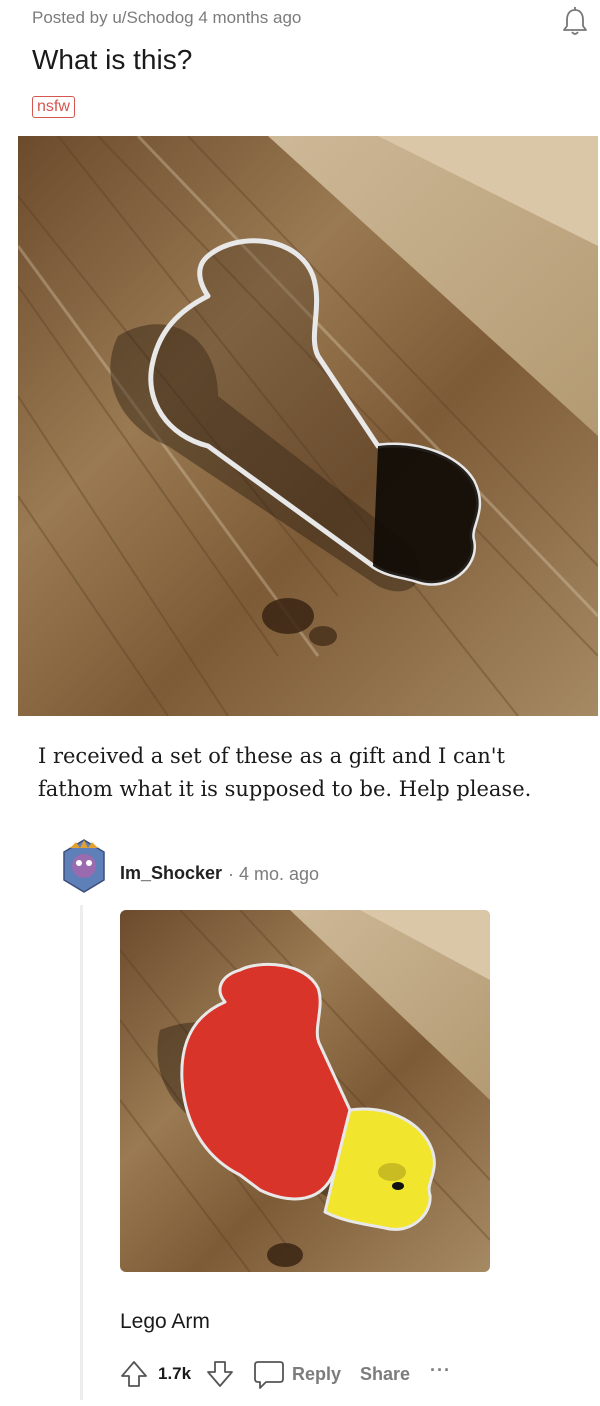 The width and height of the screenshot is (600, 1406). Describe the element at coordinates (167, 17) in the screenshot. I see `post-meta: Posted by u/Schodog 4 months ago` at that location.